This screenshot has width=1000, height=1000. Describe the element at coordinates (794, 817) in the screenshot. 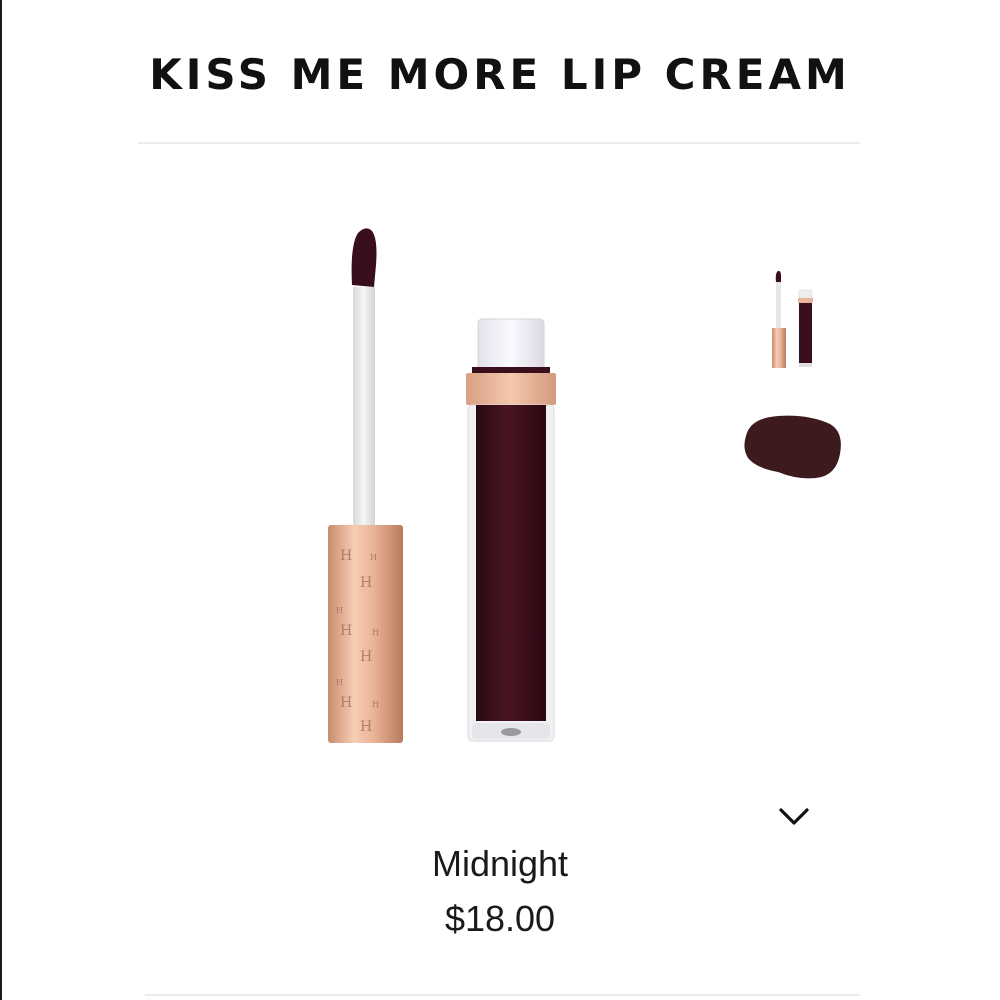

I see `chevron-down-icon` at that location.